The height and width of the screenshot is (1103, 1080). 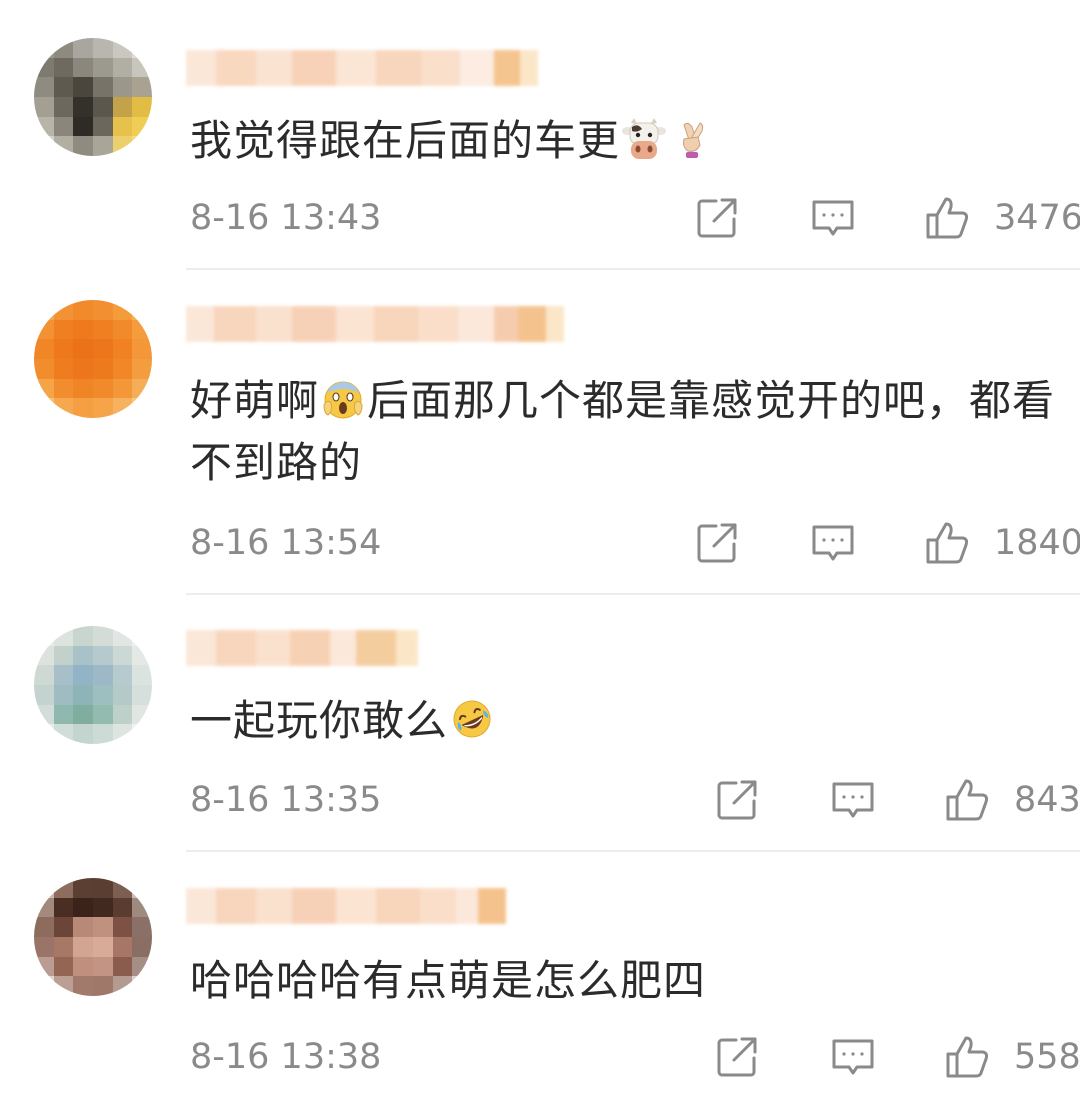 I want to click on comment-time: 8-16 13:43, so click(x=286, y=218).